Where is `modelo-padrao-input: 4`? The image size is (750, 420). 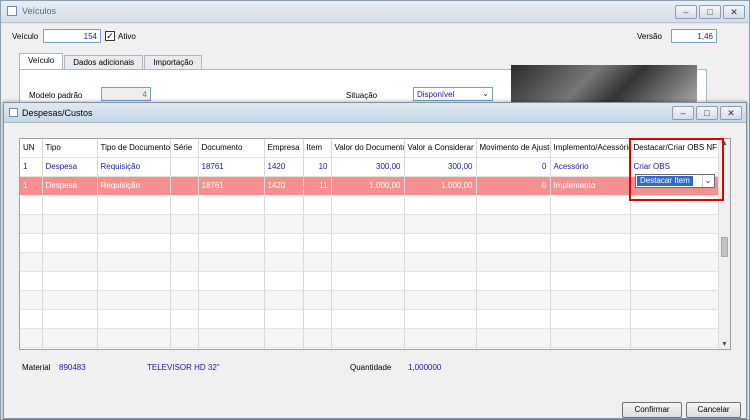
modelo-padrao-input: 4 is located at coordinates (126, 94).